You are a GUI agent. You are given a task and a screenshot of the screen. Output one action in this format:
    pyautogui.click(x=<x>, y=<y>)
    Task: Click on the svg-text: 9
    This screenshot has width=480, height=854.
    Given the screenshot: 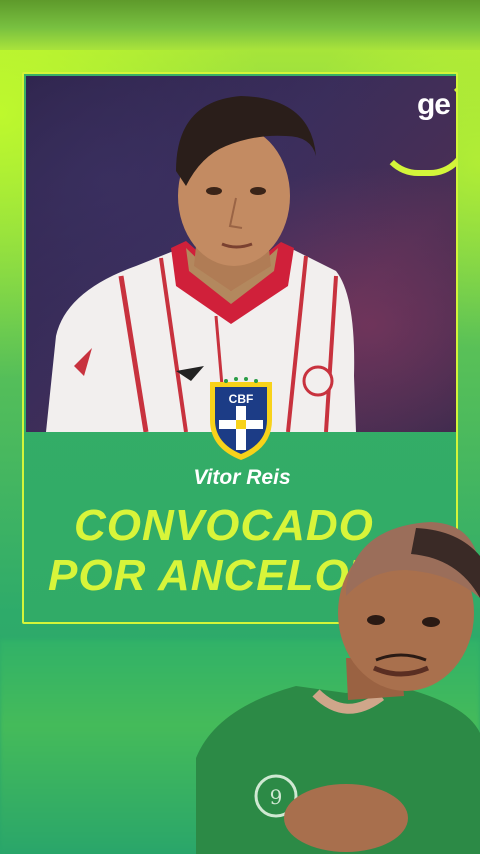 What is the action you would take?
    pyautogui.click(x=276, y=797)
    